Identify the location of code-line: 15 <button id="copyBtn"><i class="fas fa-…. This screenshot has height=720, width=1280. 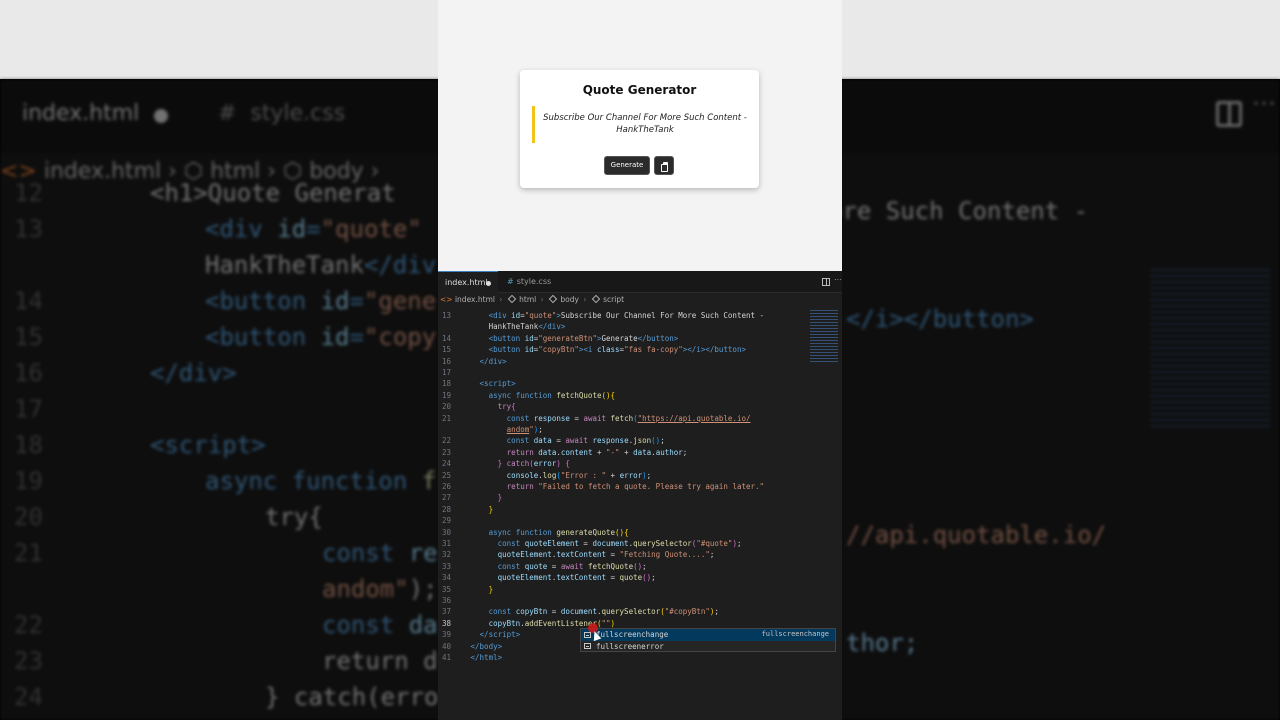
(640, 349).